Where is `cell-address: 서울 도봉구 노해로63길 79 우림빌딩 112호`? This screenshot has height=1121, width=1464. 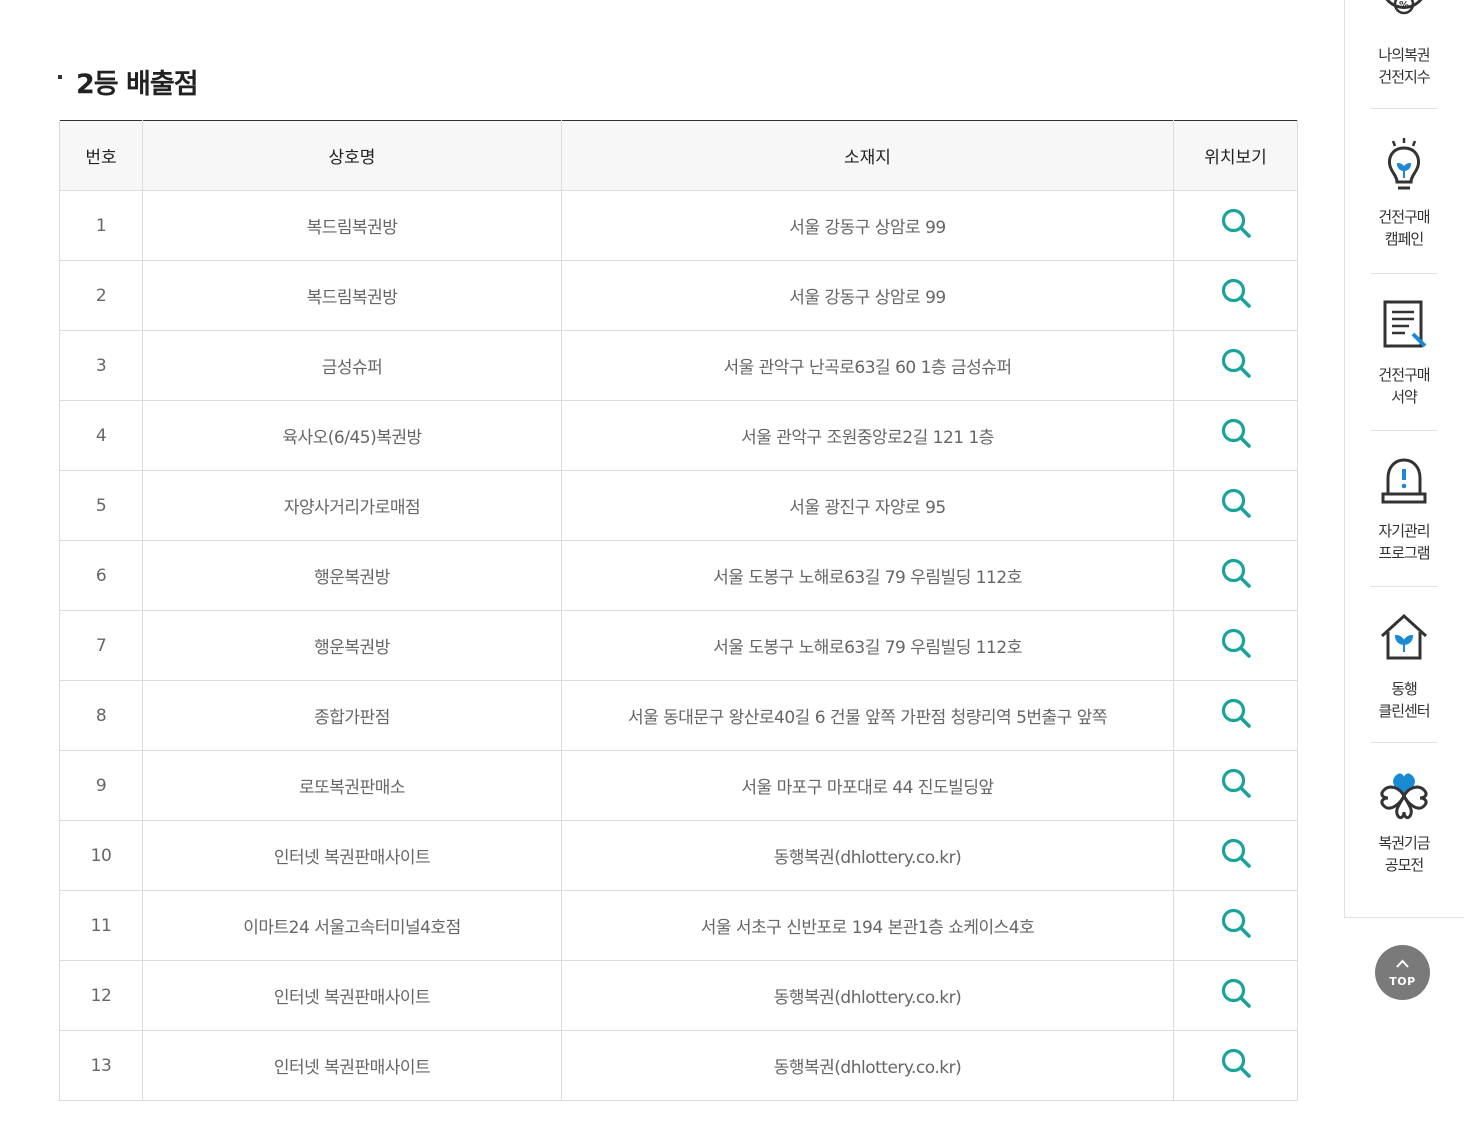 cell-address: 서울 도봉구 노해로63길 79 우림빌딩 112호 is located at coordinates (867, 645).